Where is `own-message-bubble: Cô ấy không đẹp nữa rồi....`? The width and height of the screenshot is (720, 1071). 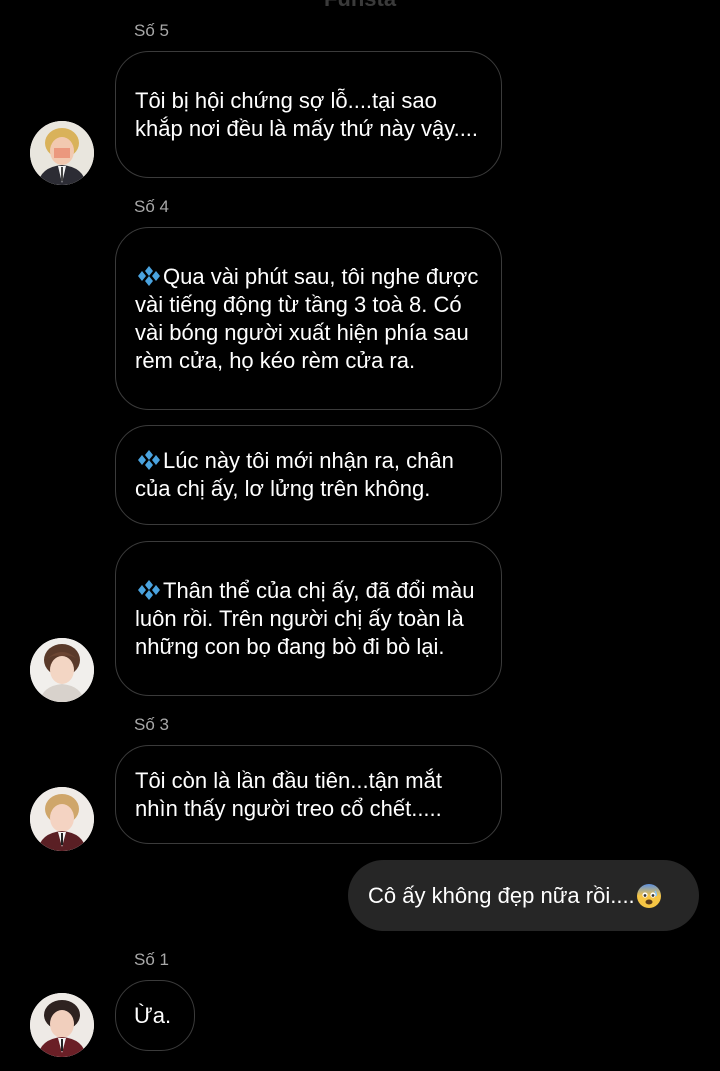
own-message-bubble: Cô ấy không đẹp nữa rồi.... is located at coordinates (523, 895).